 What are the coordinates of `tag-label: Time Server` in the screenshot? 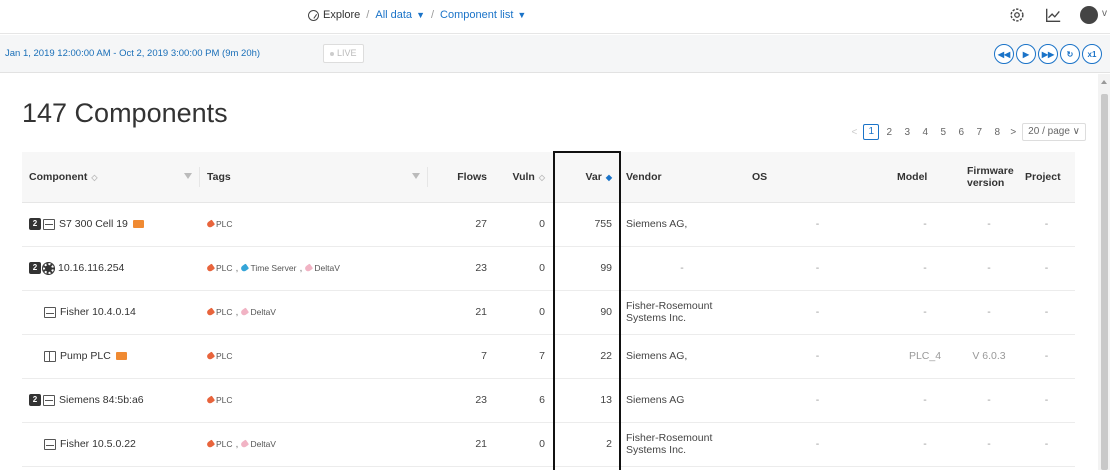 It's located at (273, 268).